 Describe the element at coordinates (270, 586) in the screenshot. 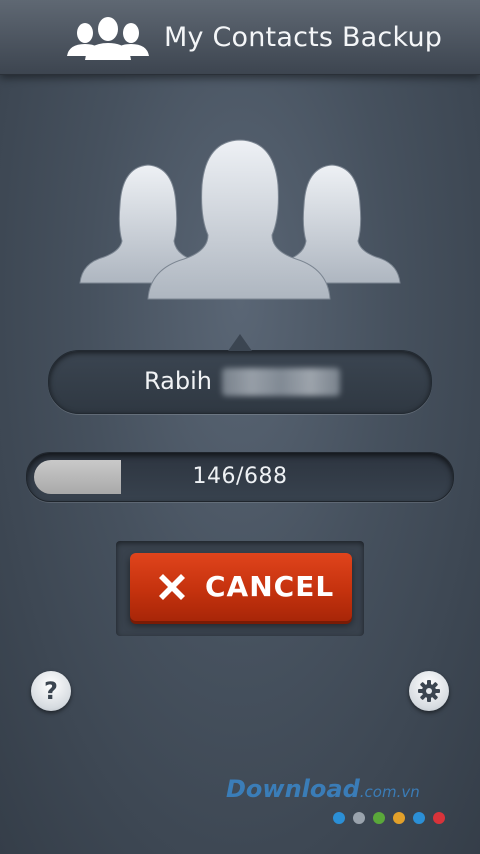

I see `cancel-label: CANCEL` at that location.